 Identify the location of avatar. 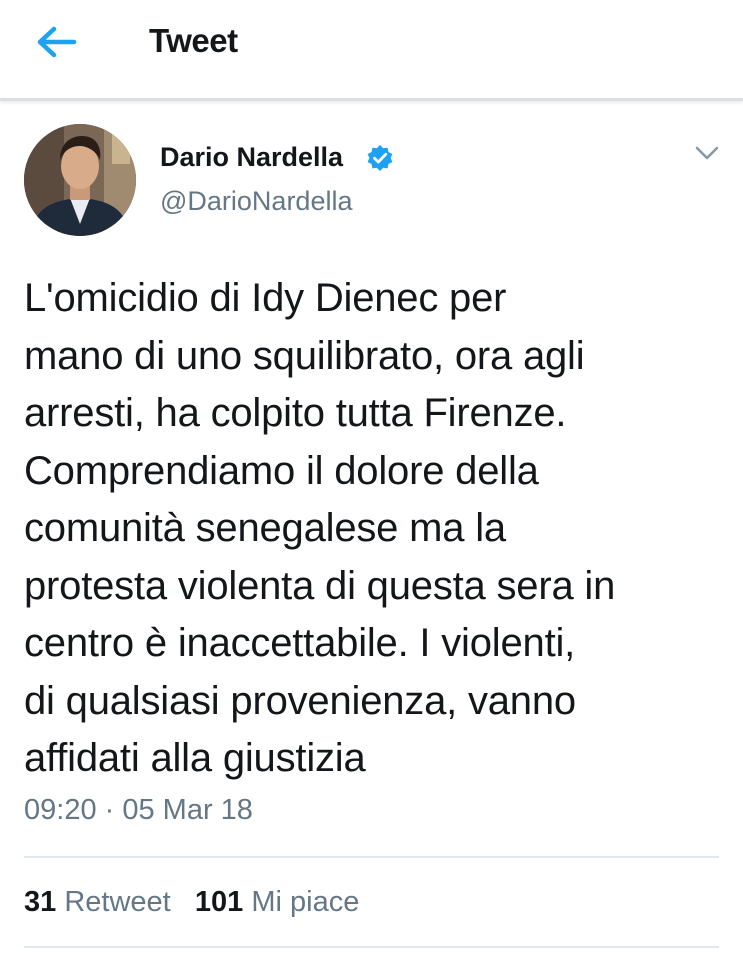
(80, 180).